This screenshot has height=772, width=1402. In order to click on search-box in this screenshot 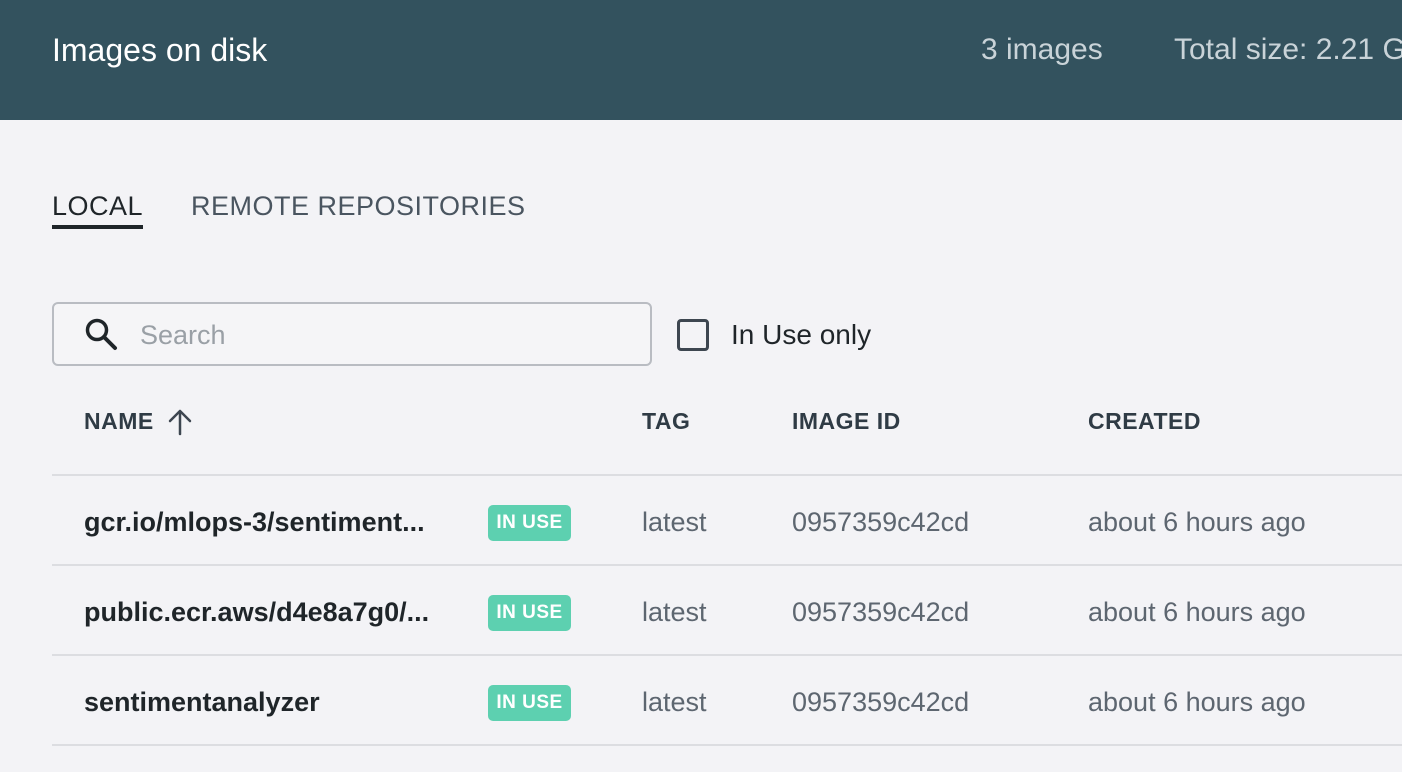, I will do `click(352, 334)`.